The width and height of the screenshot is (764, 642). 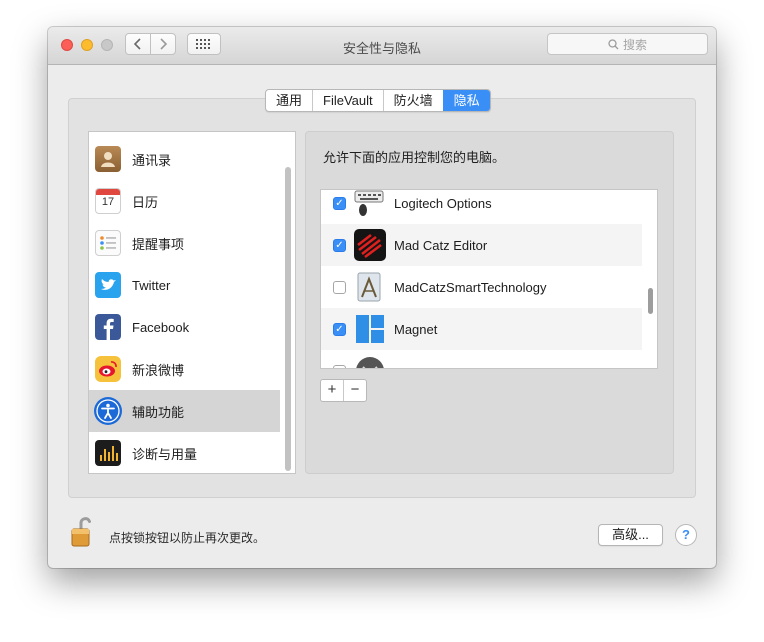 What do you see at coordinates (650, 301) in the screenshot?
I see `app-list-scrollbar` at bounding box center [650, 301].